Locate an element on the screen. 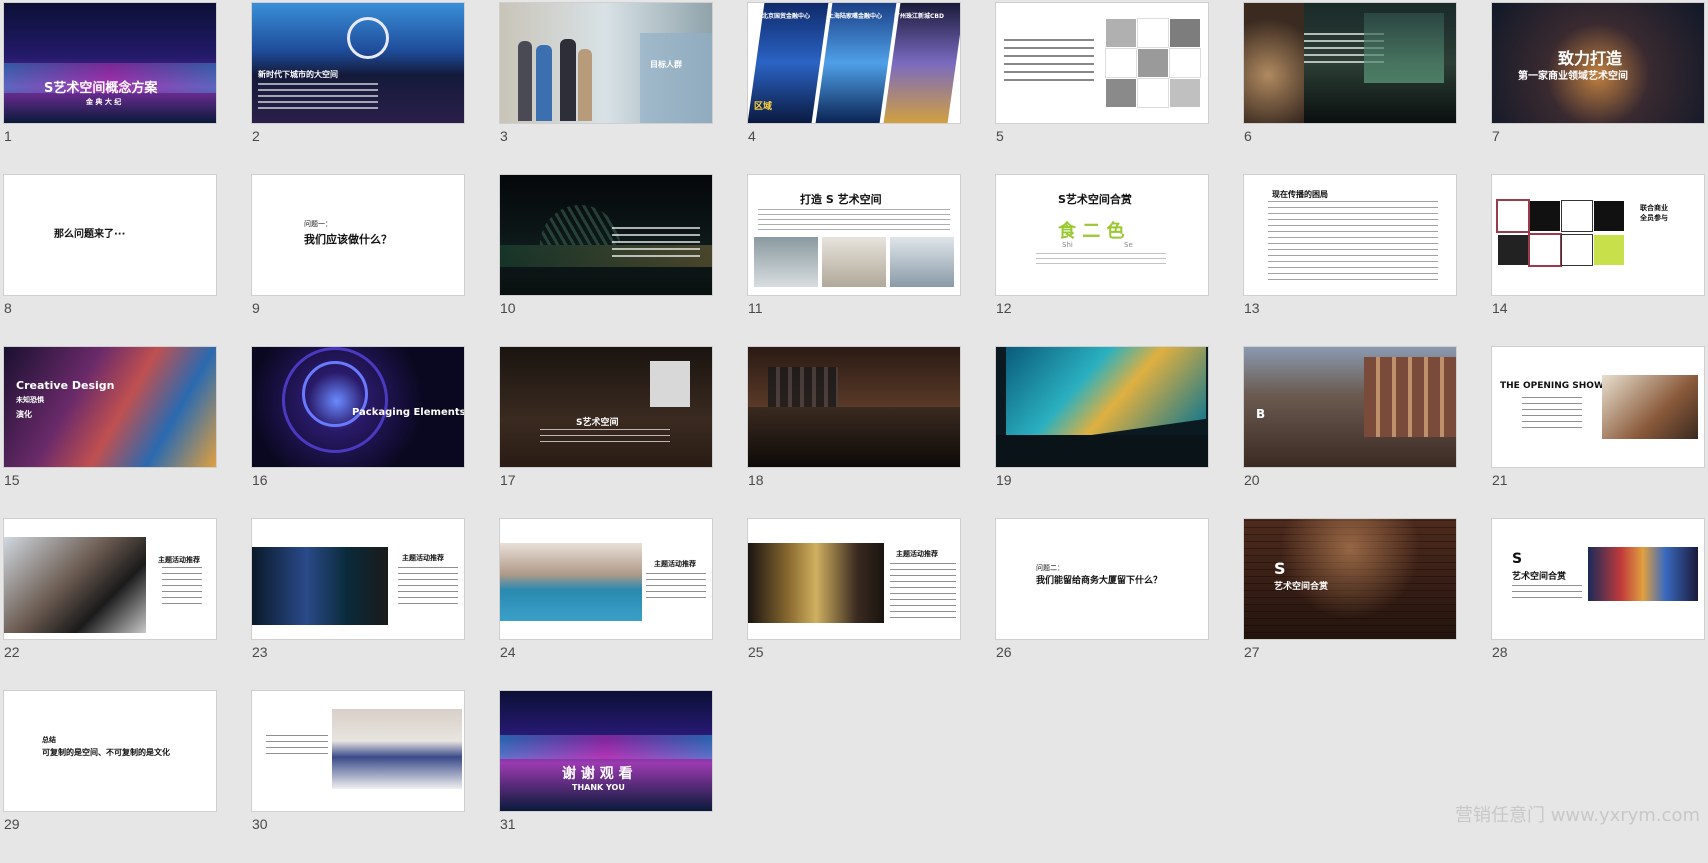 The width and height of the screenshot is (1708, 863). slide-cell: 现在传播的困局 13 is located at coordinates (1350, 260).